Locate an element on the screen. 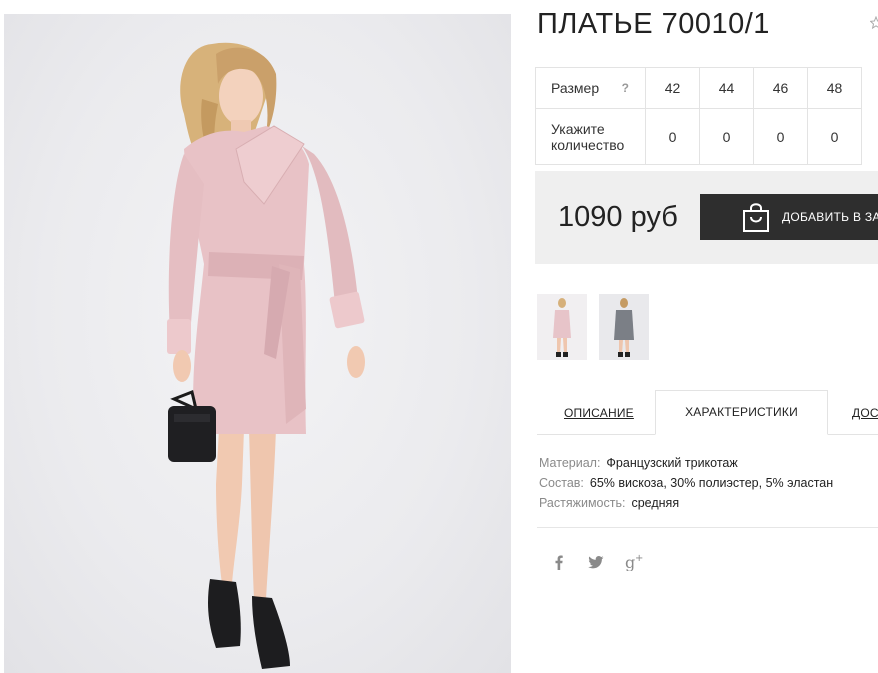 This screenshot has height=673, width=878. size-option-48: 48 is located at coordinates (834, 88).